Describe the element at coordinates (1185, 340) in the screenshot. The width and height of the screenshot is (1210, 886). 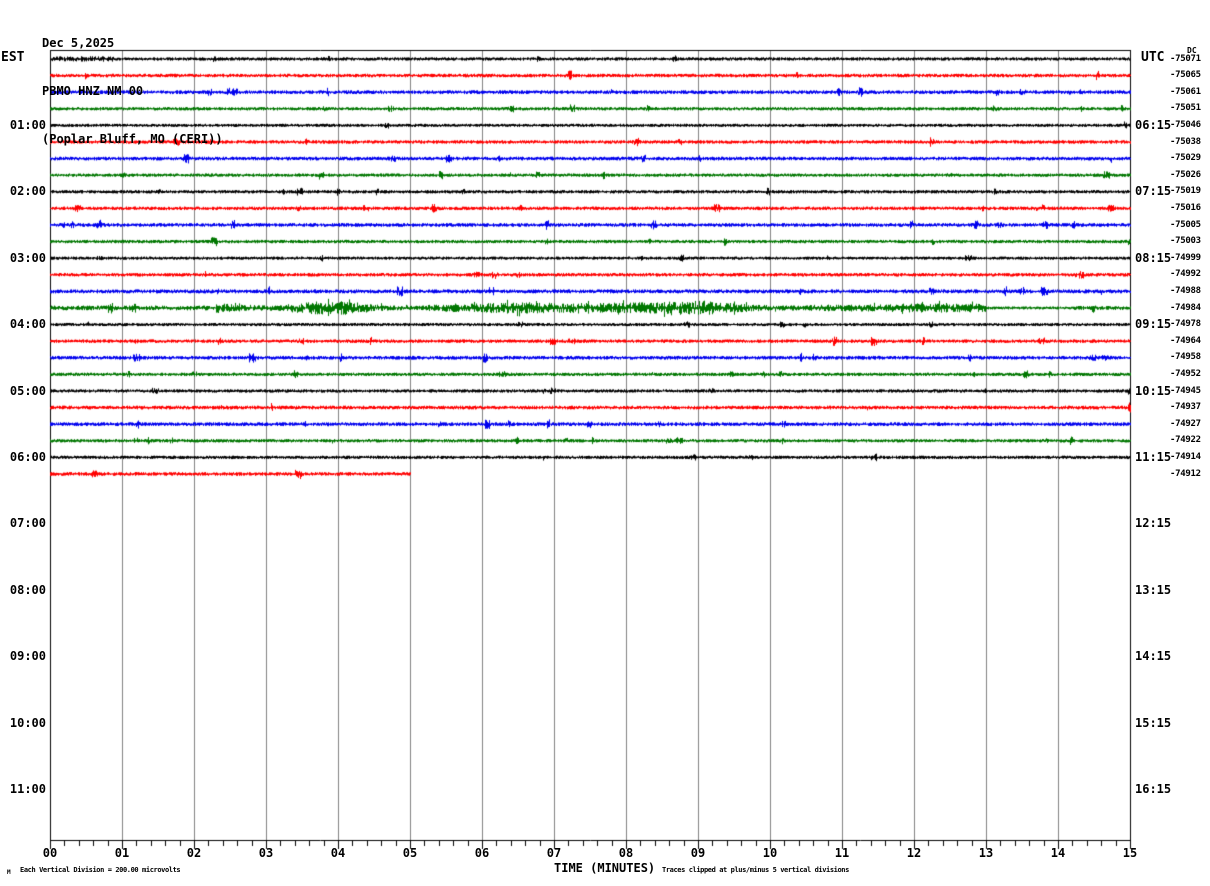
I see `trace-count-value: -74964` at that location.